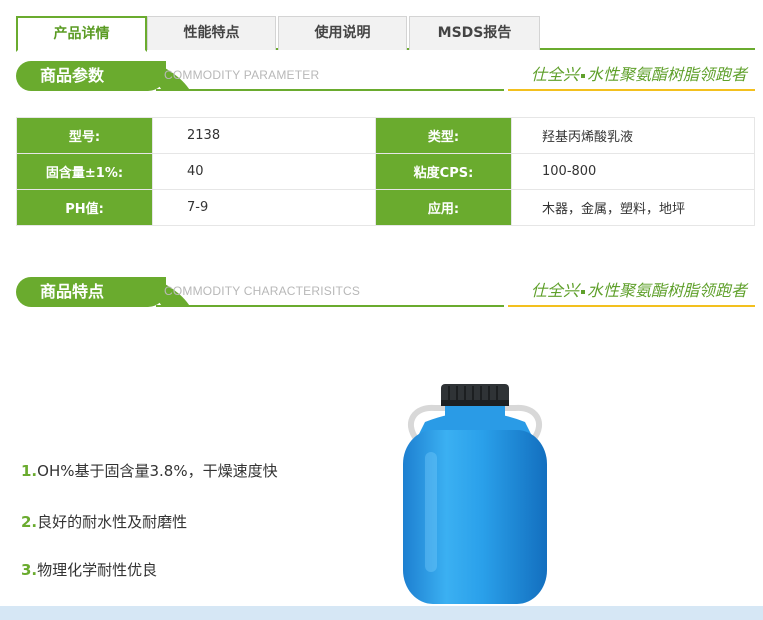  I want to click on table-row: PH值: 7-9 应用: 木器，金属，塑料，地坪, so click(385, 207).